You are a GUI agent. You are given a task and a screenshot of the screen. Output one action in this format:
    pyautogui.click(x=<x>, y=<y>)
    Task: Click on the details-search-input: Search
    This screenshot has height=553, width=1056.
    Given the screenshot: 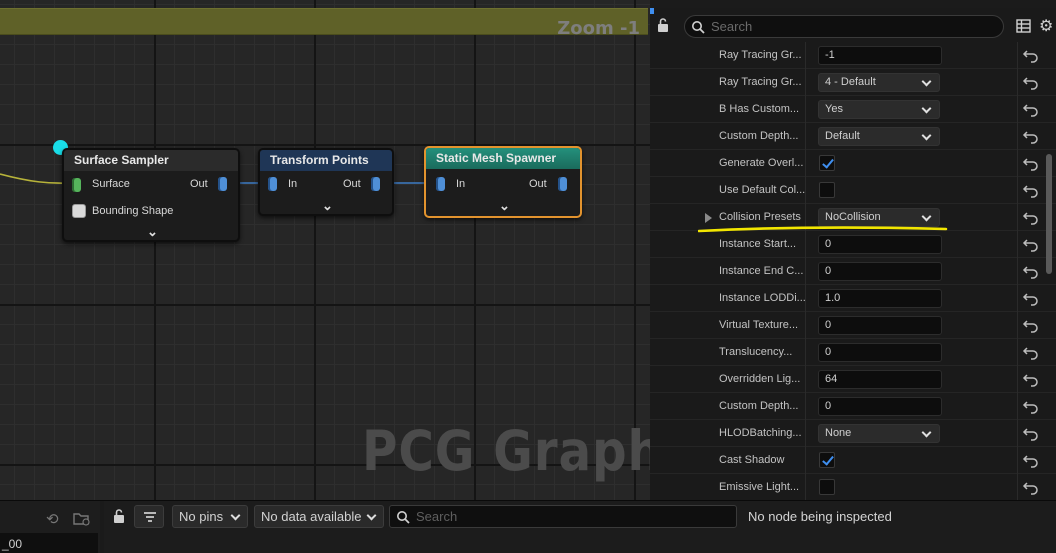 What is the action you would take?
    pyautogui.click(x=844, y=26)
    